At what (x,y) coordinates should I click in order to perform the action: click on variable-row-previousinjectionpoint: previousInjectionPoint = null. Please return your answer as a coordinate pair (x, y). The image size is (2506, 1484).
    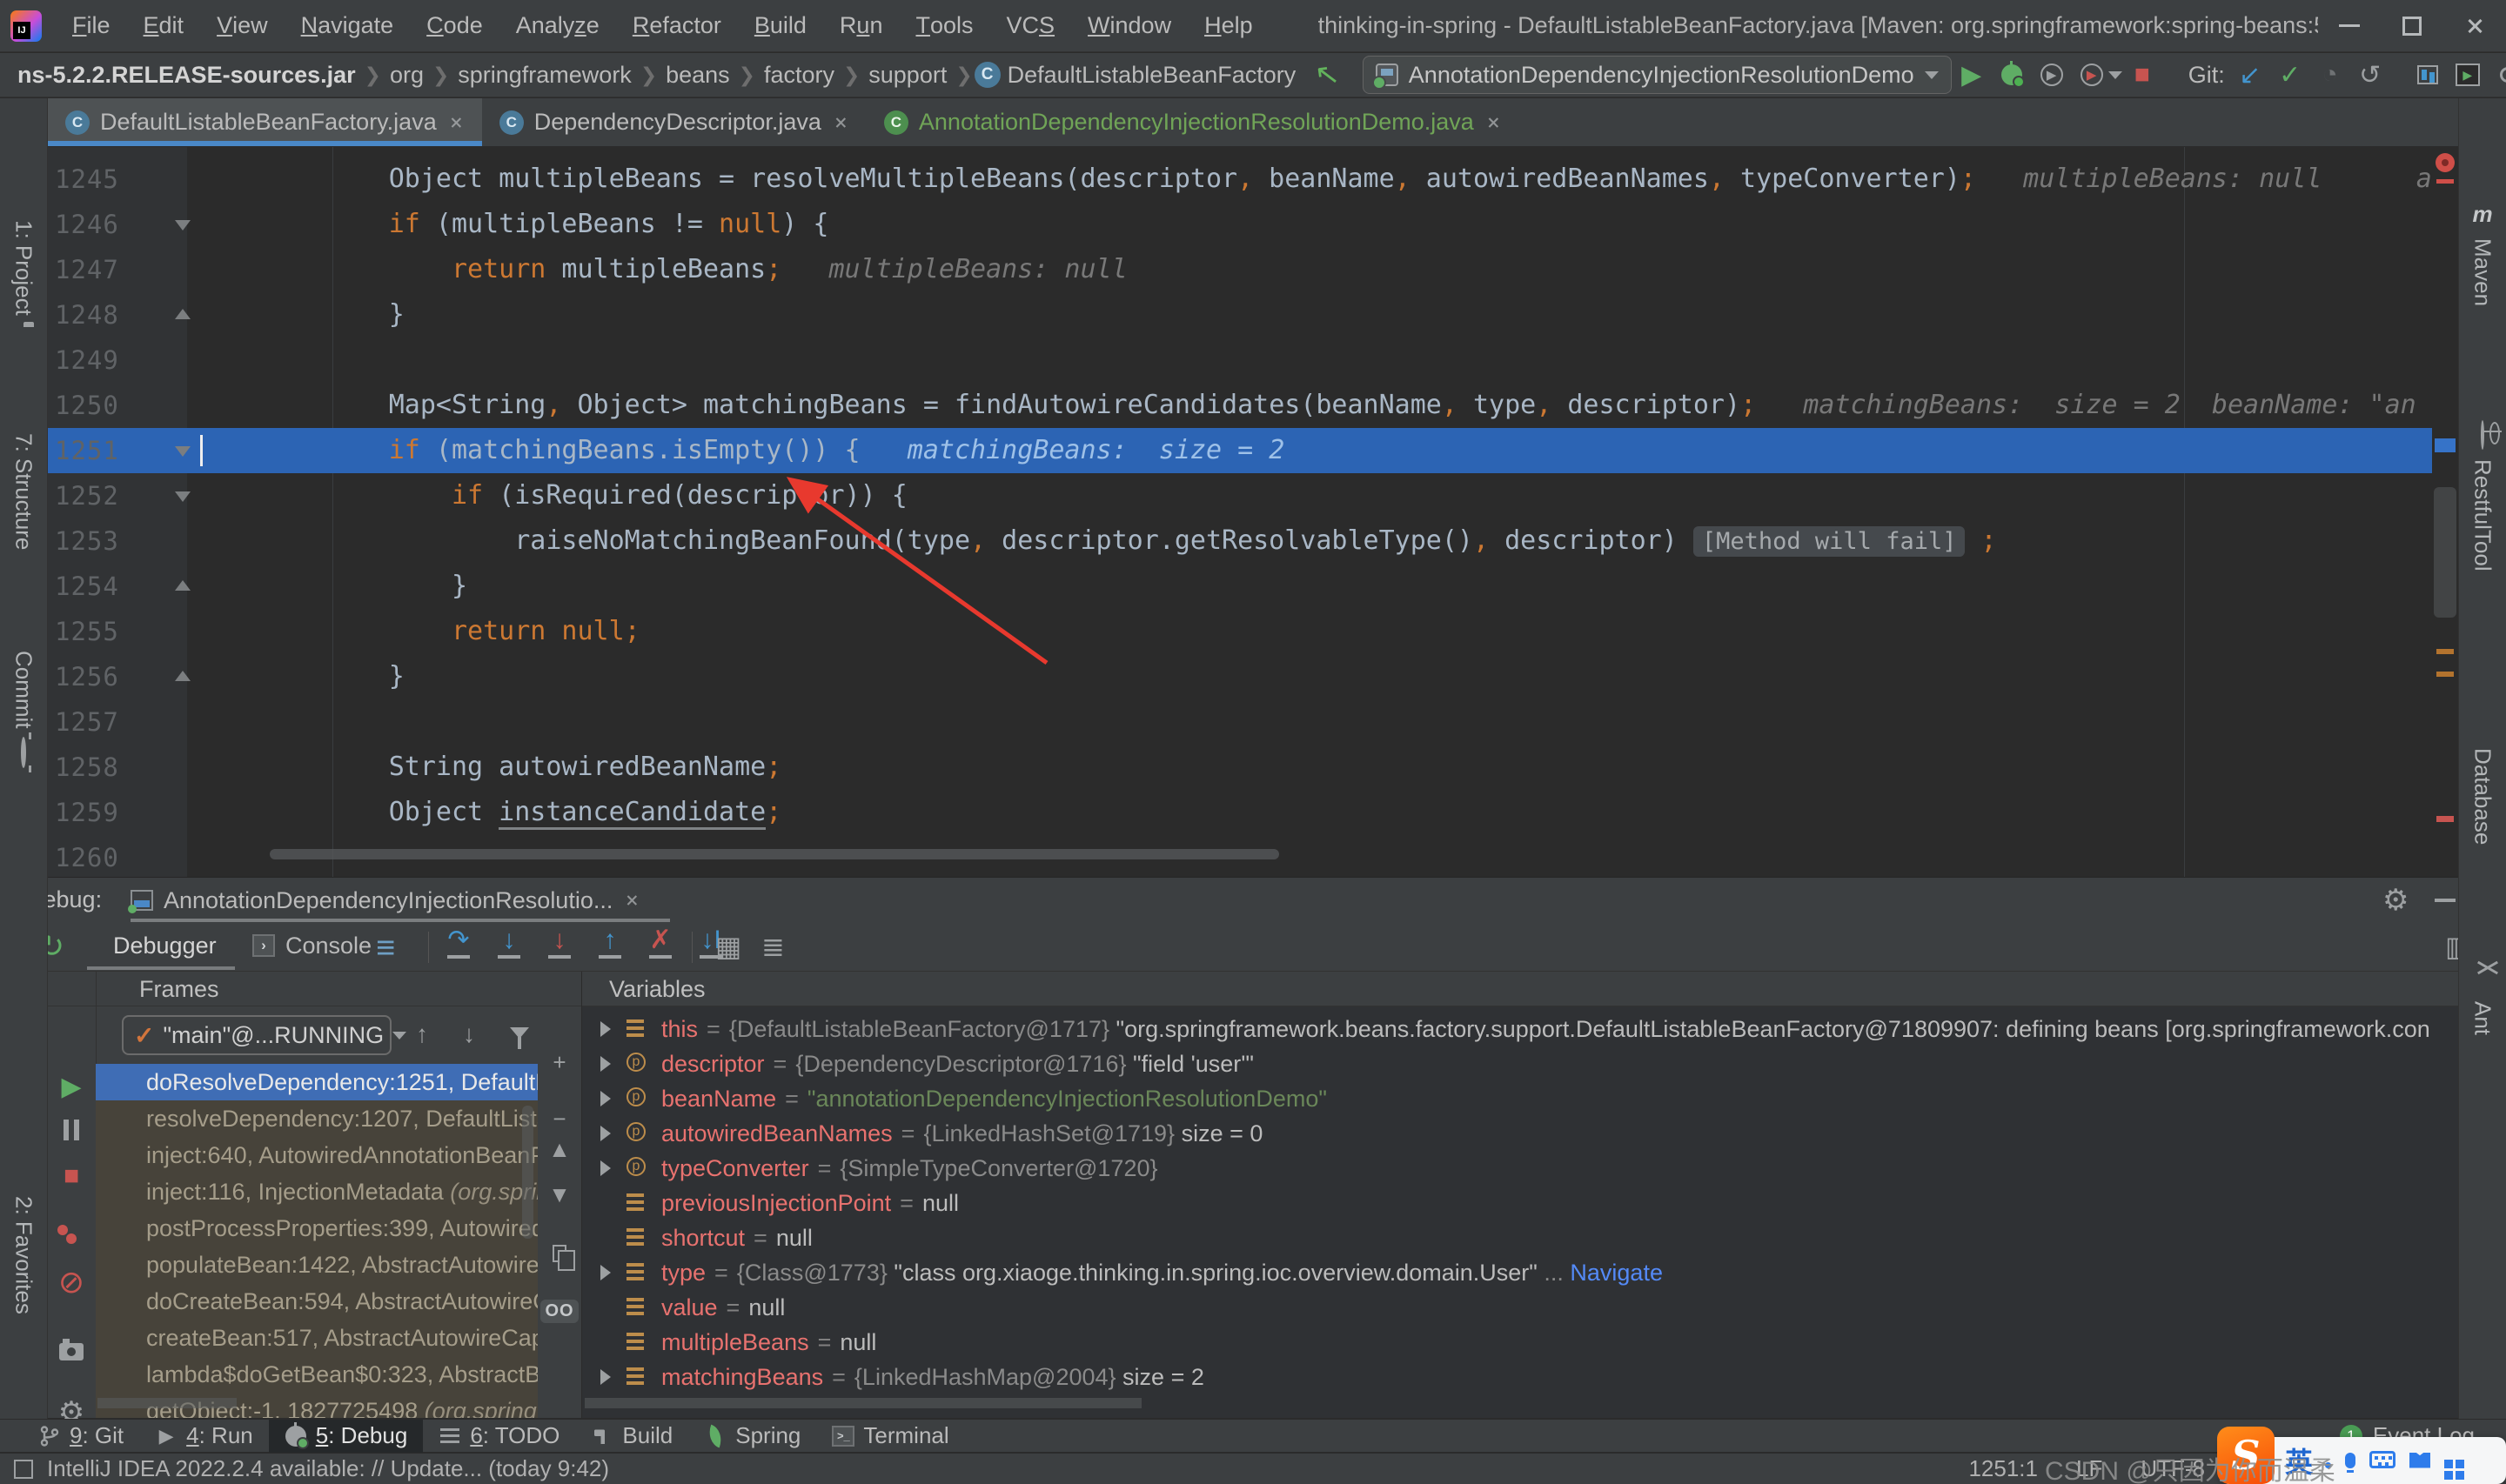
    Looking at the image, I should click on (1507, 1203).